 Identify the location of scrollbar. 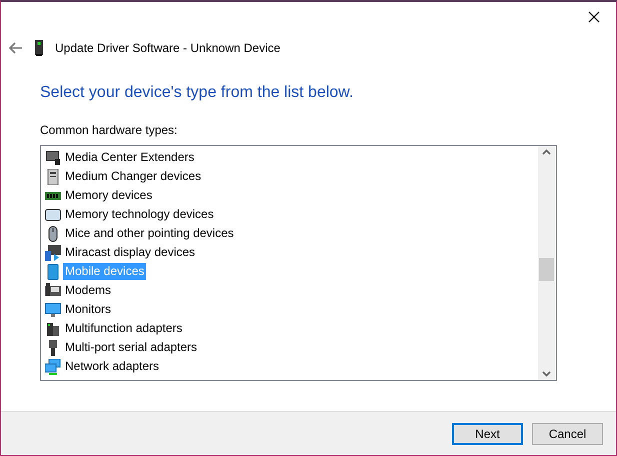
(546, 263).